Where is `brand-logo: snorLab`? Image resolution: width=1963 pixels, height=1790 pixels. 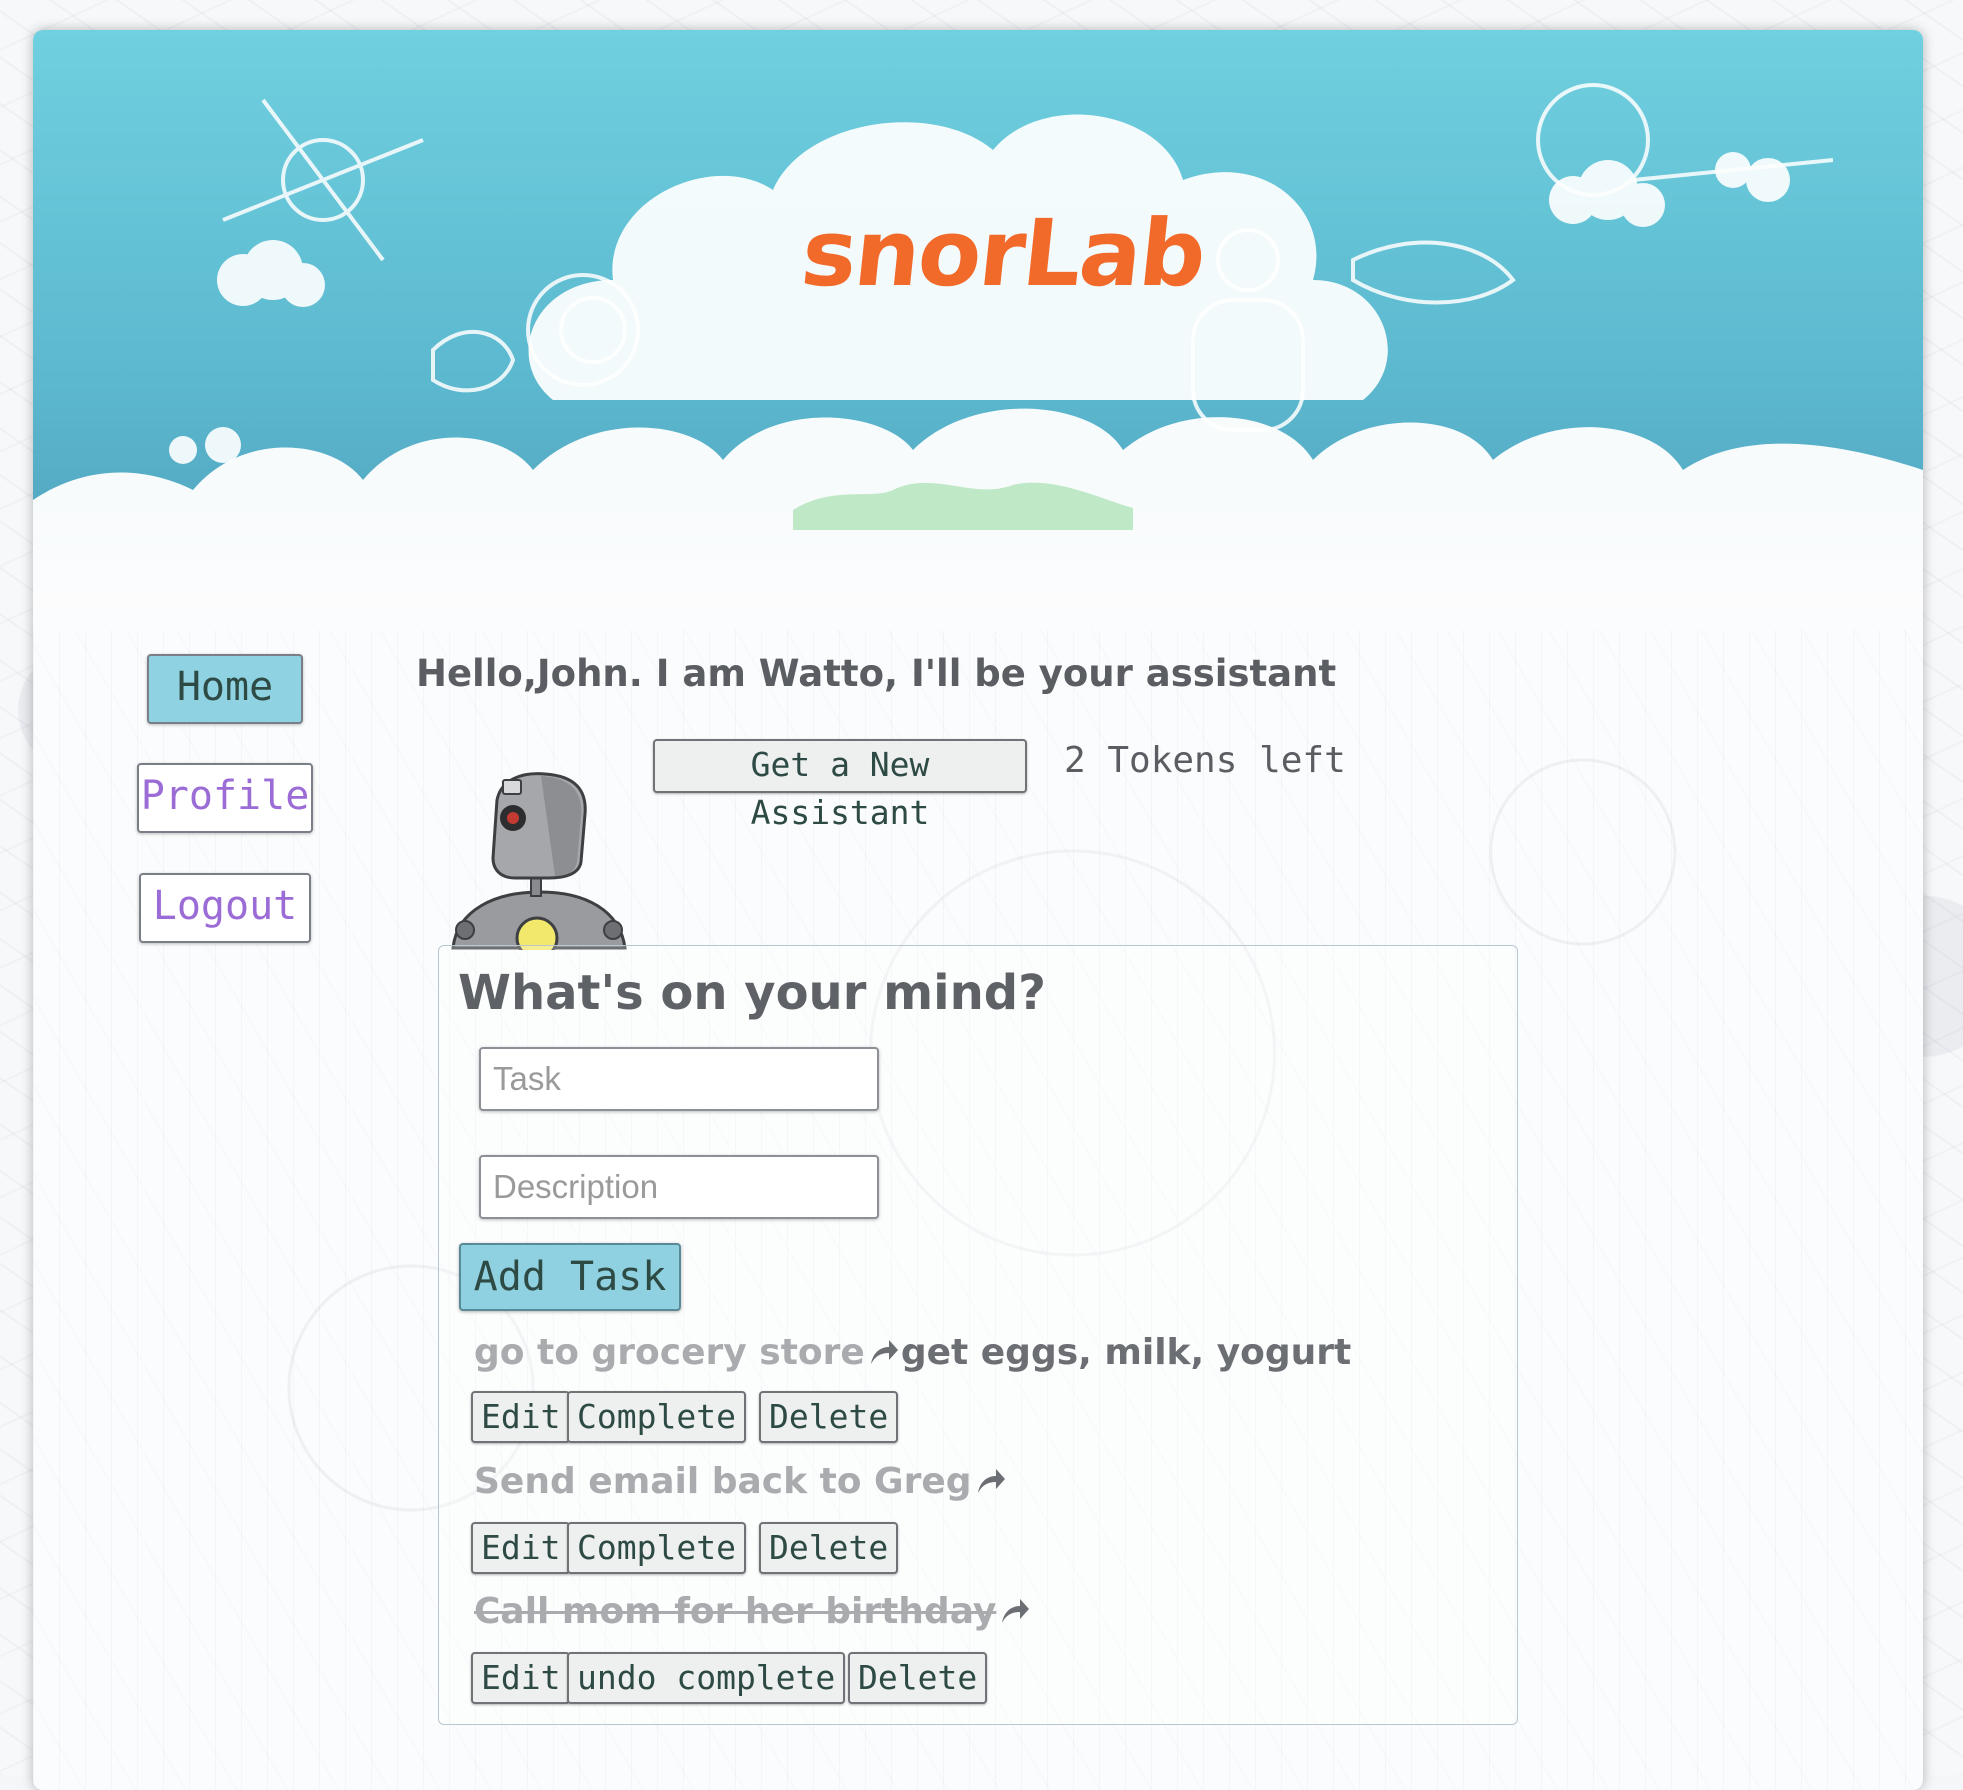
brand-logo: snorLab is located at coordinates (1003, 253).